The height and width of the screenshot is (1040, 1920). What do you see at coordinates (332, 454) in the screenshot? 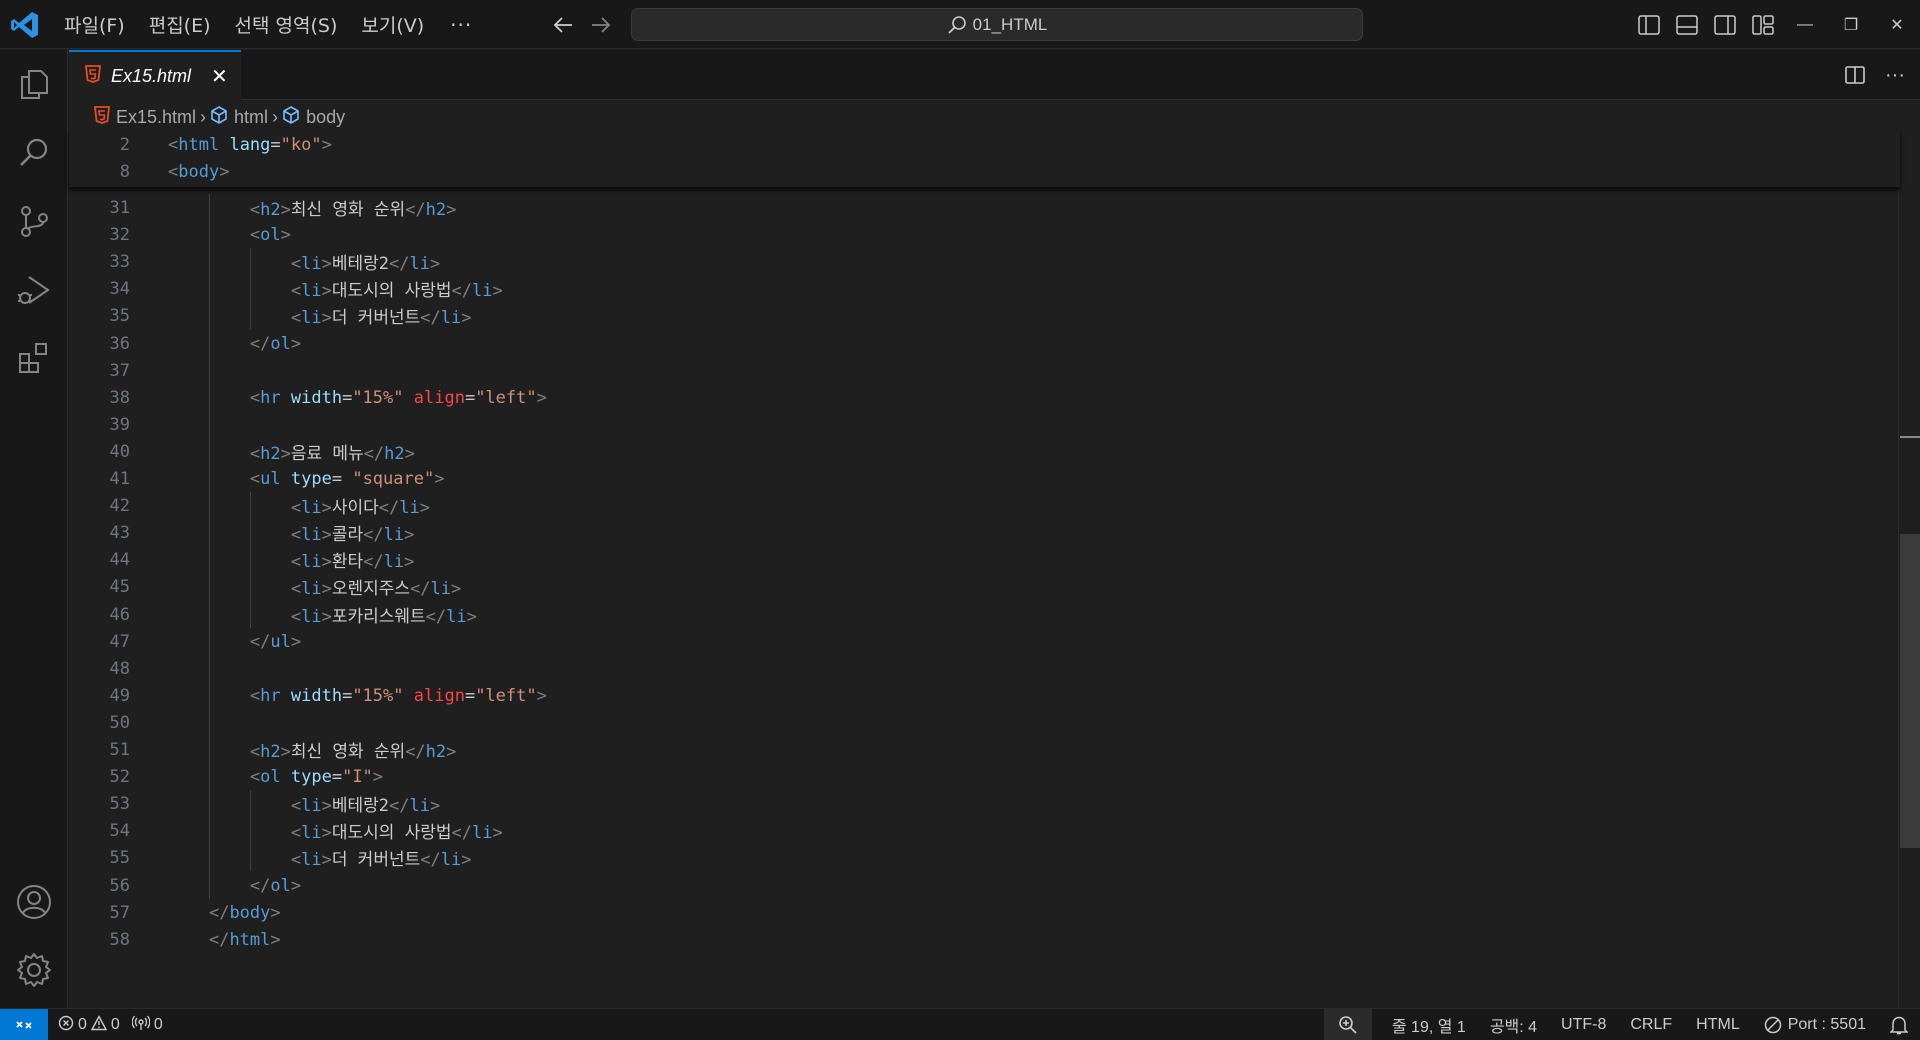
I see `code-text: <h2>음료 메뉴</h2>` at bounding box center [332, 454].